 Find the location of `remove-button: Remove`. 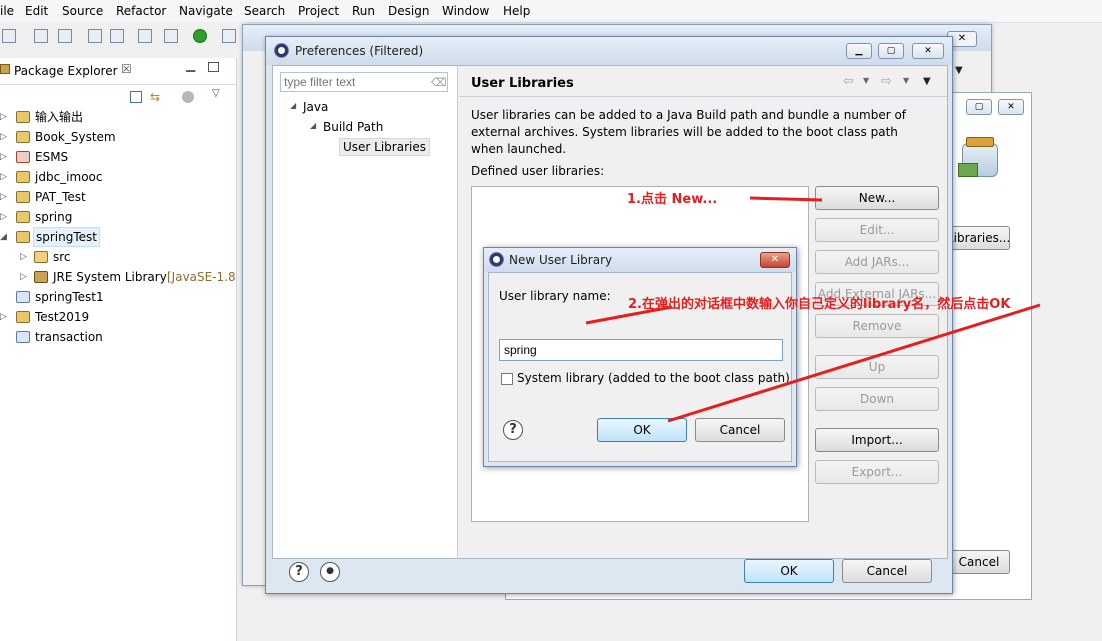

remove-button: Remove is located at coordinates (877, 326).